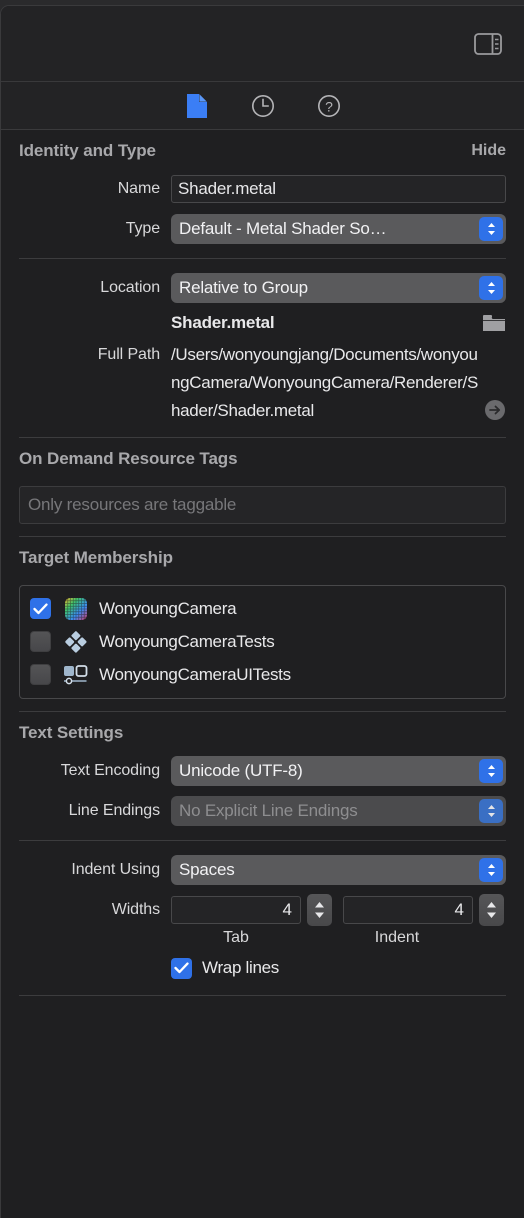 The height and width of the screenshot is (1218, 524). Describe the element at coordinates (142, 228) in the screenshot. I see `type-label: Type` at that location.